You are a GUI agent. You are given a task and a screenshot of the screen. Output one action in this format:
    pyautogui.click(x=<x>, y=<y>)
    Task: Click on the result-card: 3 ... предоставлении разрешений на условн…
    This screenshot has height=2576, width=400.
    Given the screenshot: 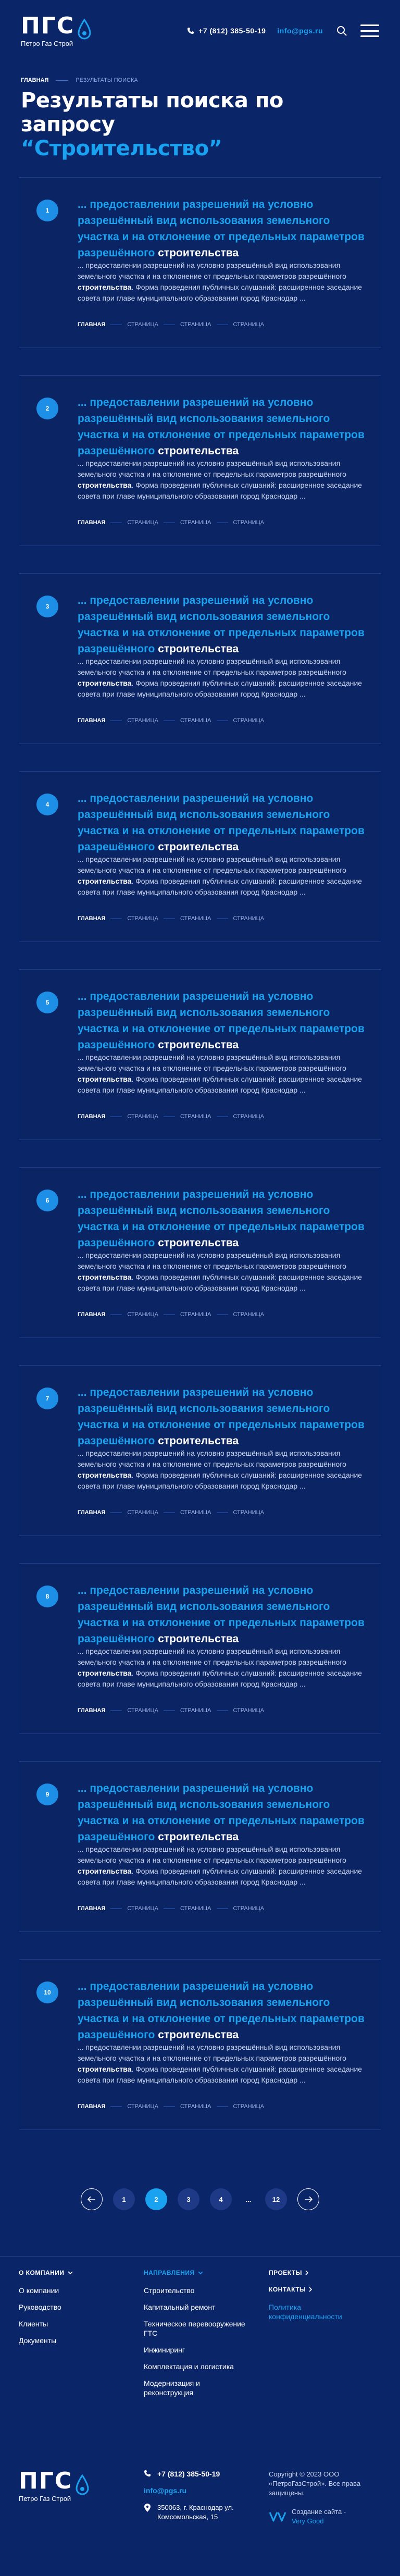 What is the action you would take?
    pyautogui.click(x=200, y=658)
    